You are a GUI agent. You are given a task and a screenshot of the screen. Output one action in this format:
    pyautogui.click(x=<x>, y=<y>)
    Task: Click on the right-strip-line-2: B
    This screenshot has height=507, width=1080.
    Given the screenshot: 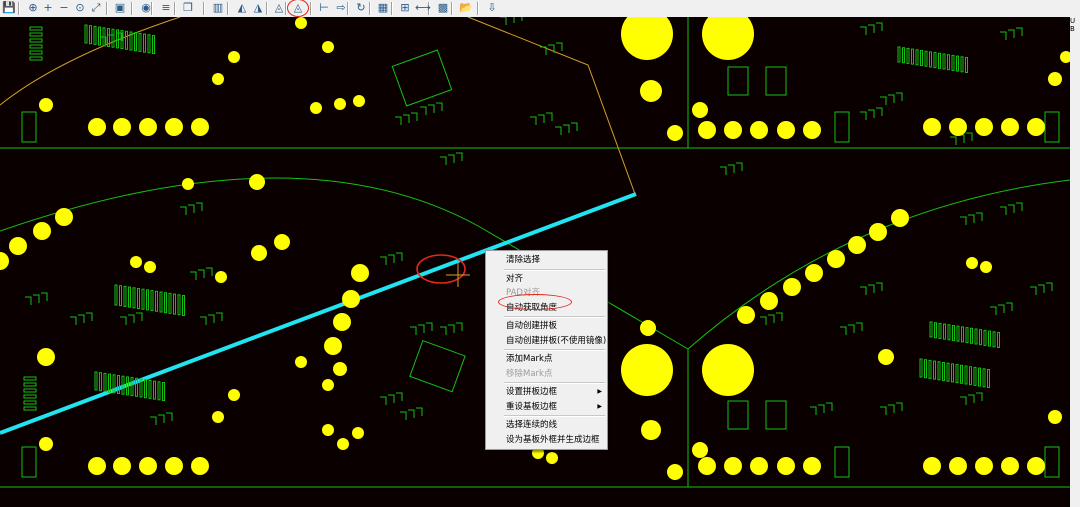 What is the action you would take?
    pyautogui.click(x=1072, y=29)
    